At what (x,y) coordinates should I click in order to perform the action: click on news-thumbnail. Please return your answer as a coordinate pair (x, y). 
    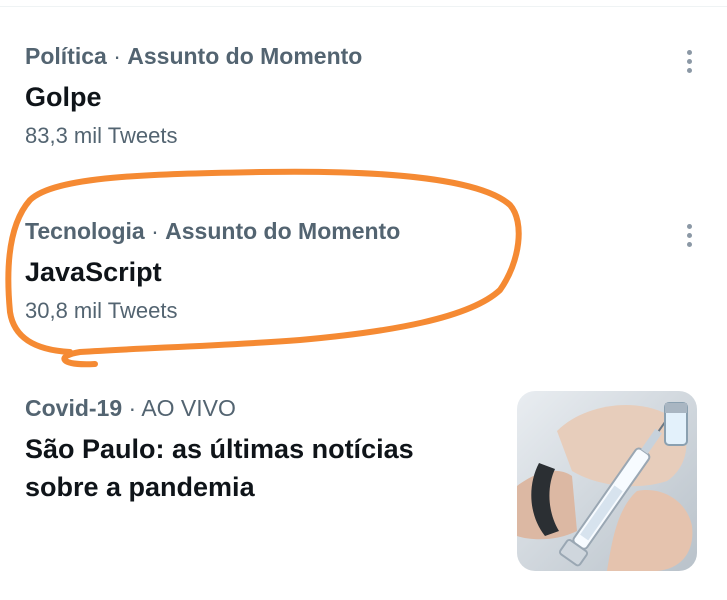
    Looking at the image, I should click on (607, 481).